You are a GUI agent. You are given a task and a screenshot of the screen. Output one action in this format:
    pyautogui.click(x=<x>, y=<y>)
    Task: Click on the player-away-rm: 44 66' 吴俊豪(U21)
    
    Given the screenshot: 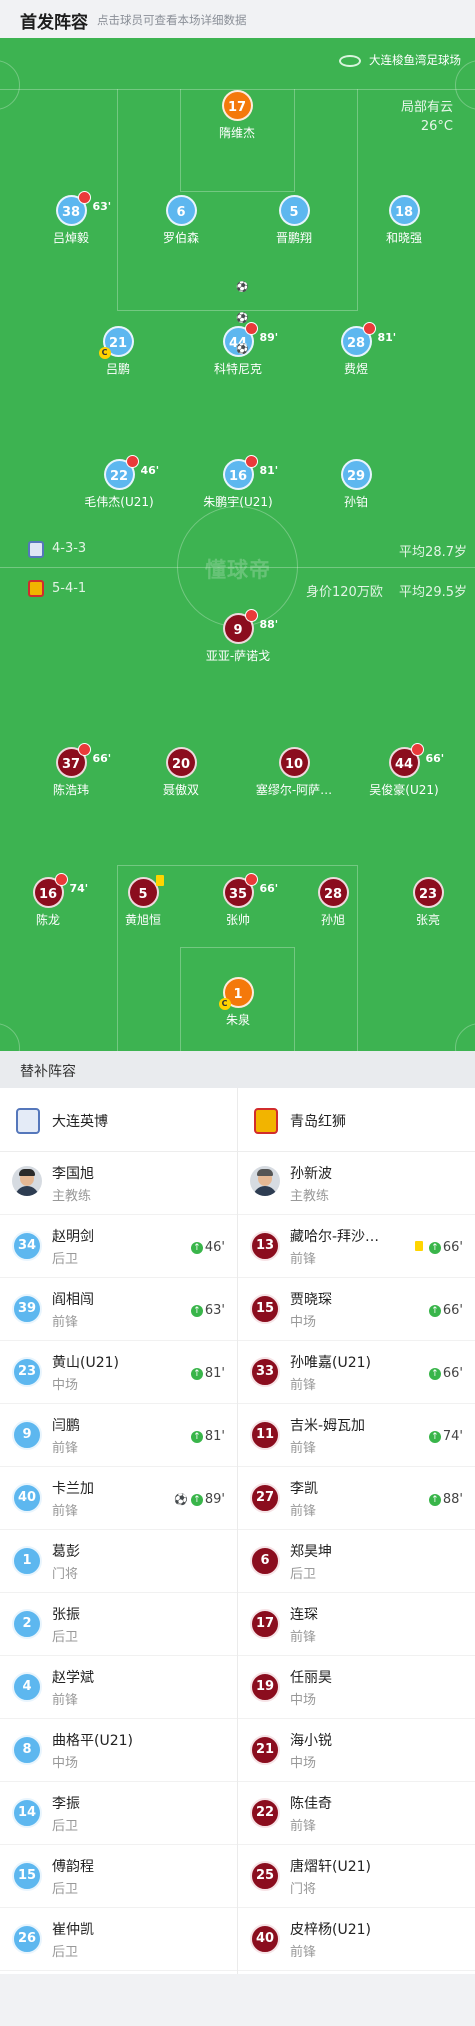 What is the action you would take?
    pyautogui.click(x=404, y=770)
    